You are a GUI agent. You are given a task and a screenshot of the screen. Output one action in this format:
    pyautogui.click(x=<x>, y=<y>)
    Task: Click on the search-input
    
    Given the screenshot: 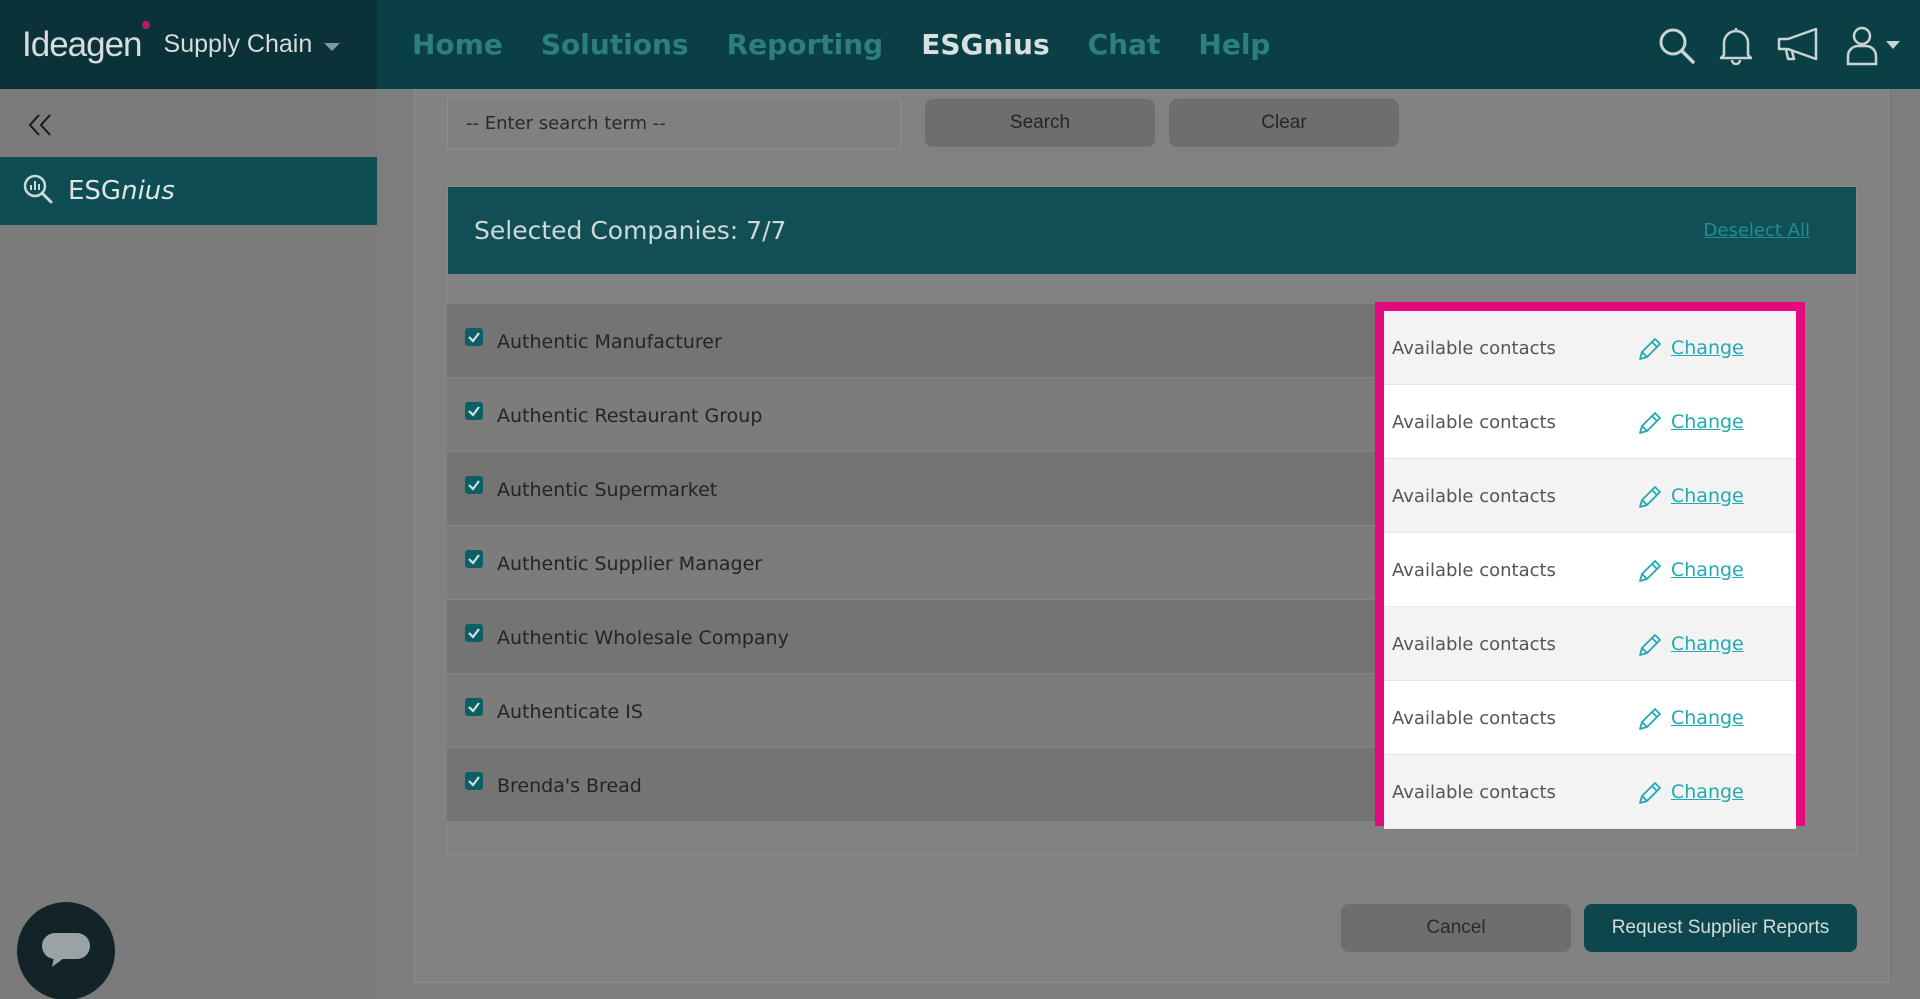 What is the action you would take?
    pyautogui.click(x=674, y=123)
    